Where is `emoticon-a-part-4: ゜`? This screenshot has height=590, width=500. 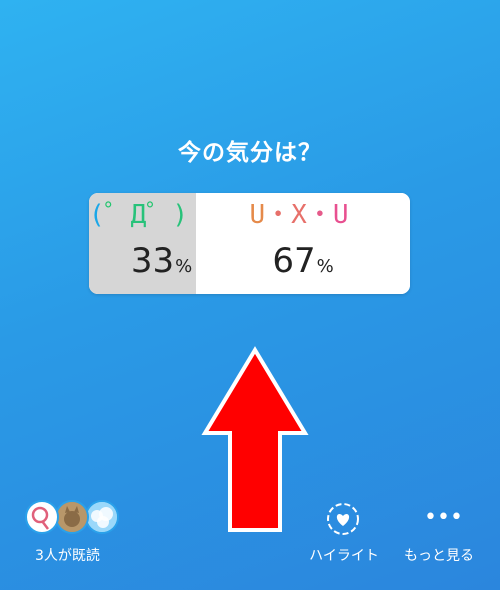
emoticon-a-part-4: ゜ is located at coordinates (159, 215).